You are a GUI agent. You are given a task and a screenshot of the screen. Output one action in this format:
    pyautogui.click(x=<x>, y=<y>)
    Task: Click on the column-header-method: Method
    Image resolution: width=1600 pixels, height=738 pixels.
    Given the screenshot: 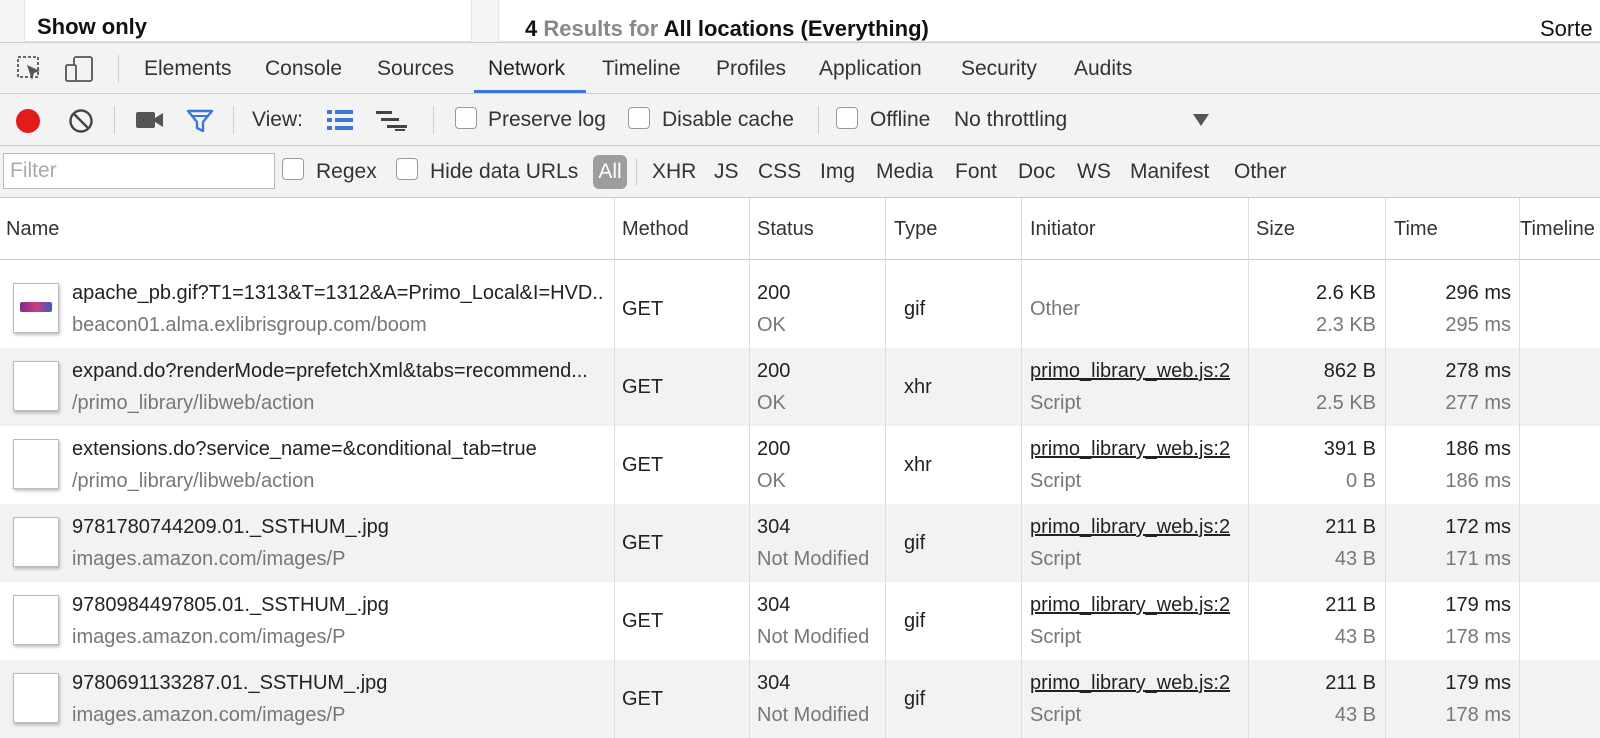 What is the action you would take?
    pyautogui.click(x=655, y=229)
    